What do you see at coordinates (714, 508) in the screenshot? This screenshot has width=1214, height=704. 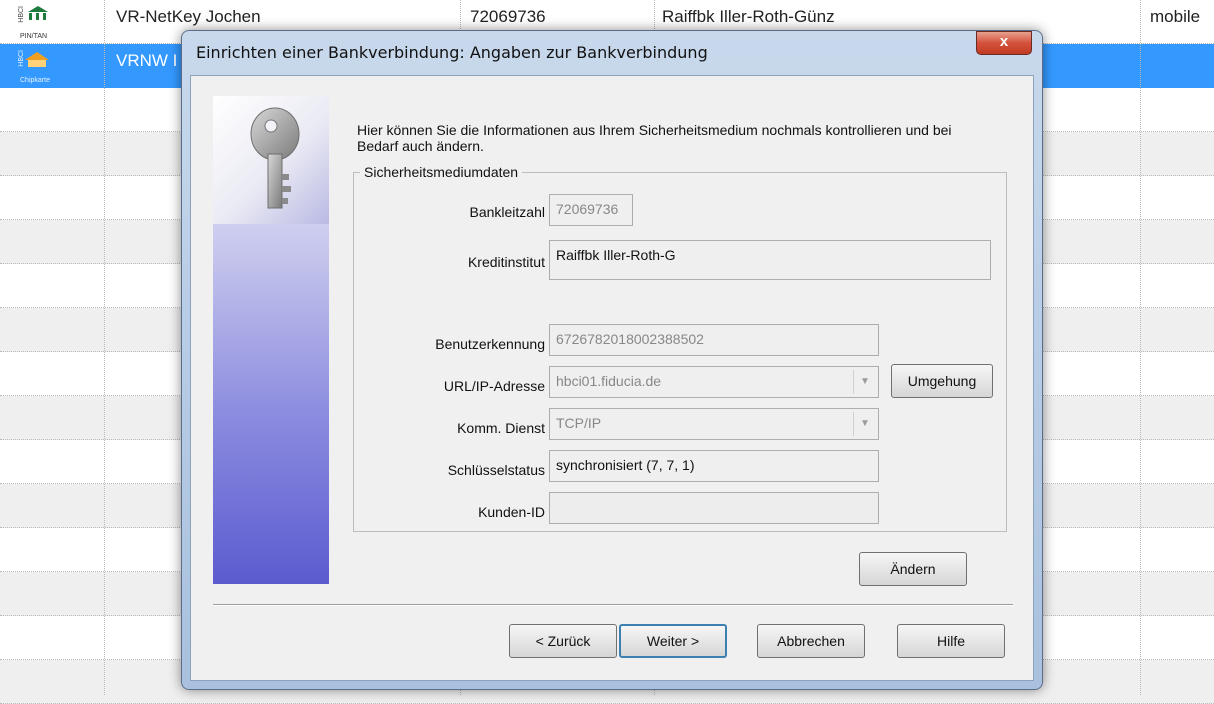 I see `kunden-id-field` at bounding box center [714, 508].